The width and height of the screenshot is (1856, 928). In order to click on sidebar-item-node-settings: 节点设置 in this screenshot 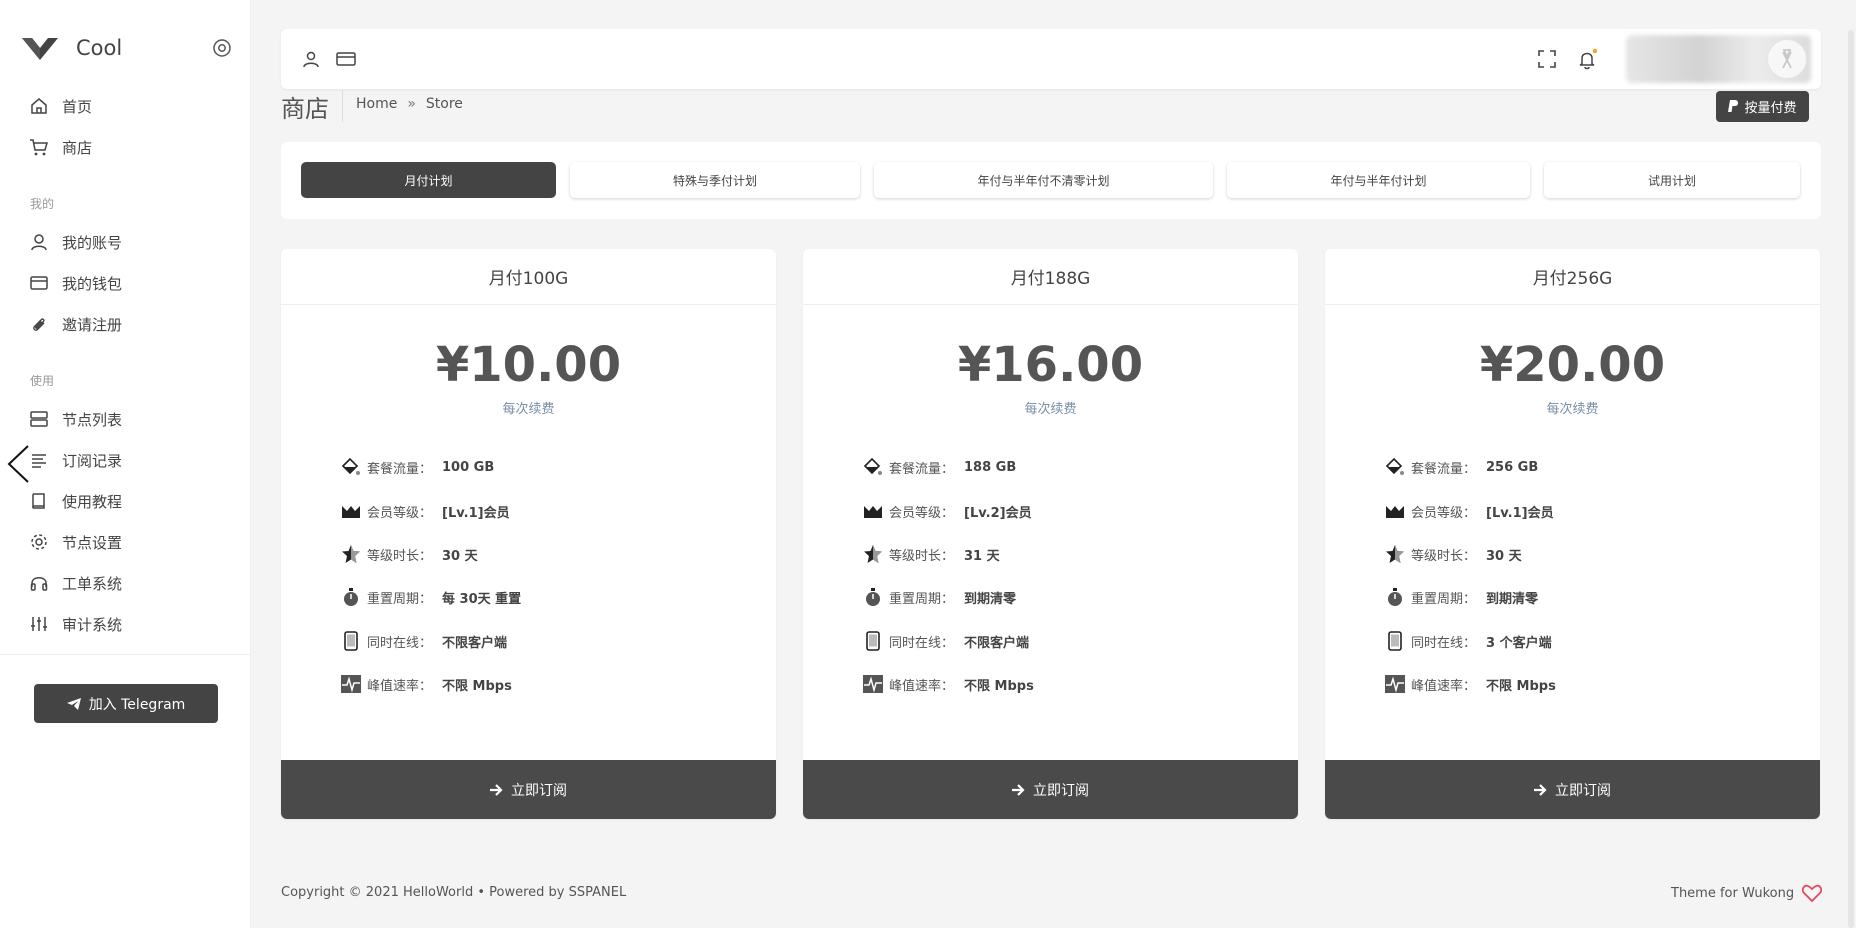, I will do `click(75, 542)`.